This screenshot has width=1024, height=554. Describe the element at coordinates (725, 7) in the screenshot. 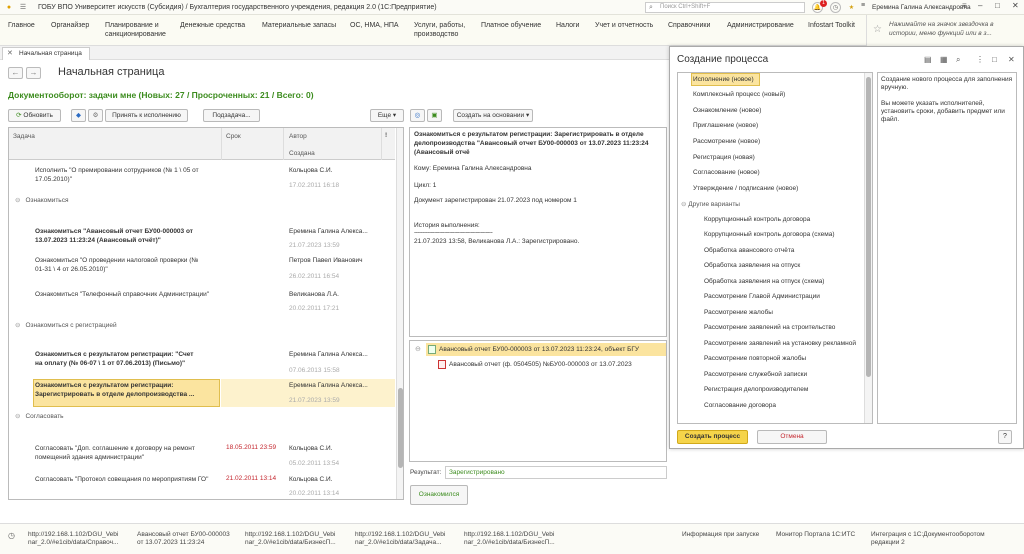

I see `search-input: ⌕ Поиск Ctrl+Shift+F` at that location.